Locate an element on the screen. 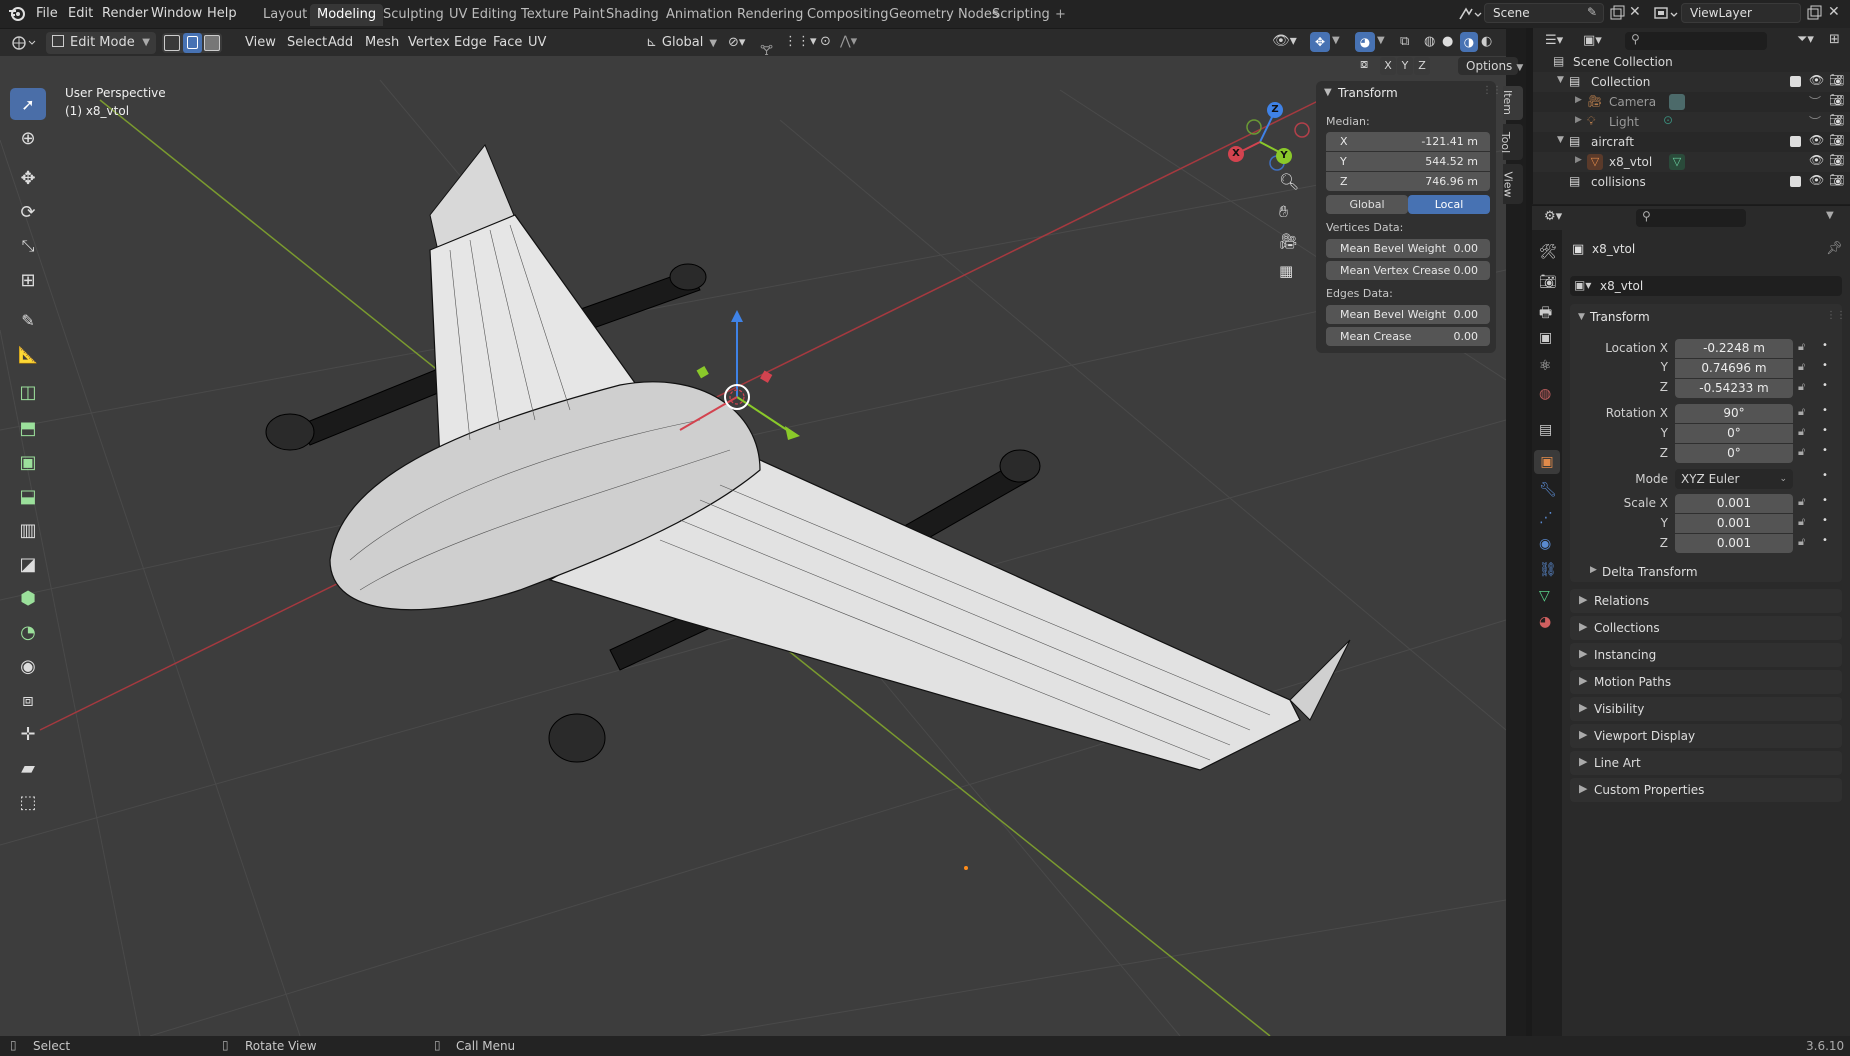 The width and height of the screenshot is (1850, 1056). menu-edge: Edge is located at coordinates (470, 43).